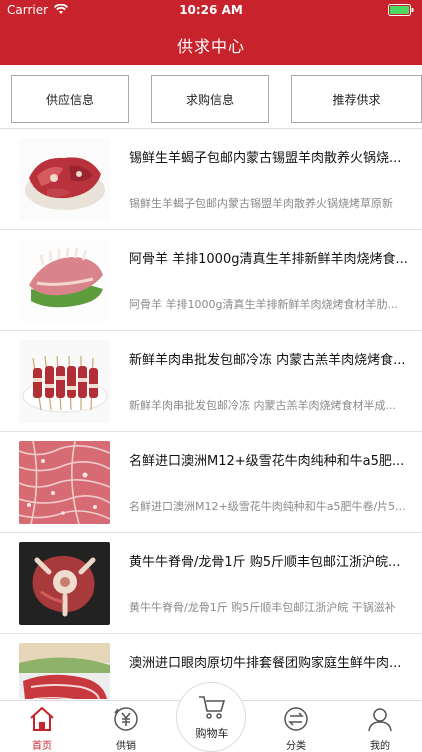 This screenshot has width=422, height=752. I want to click on product-image-lamb-chunks, so click(64, 179).